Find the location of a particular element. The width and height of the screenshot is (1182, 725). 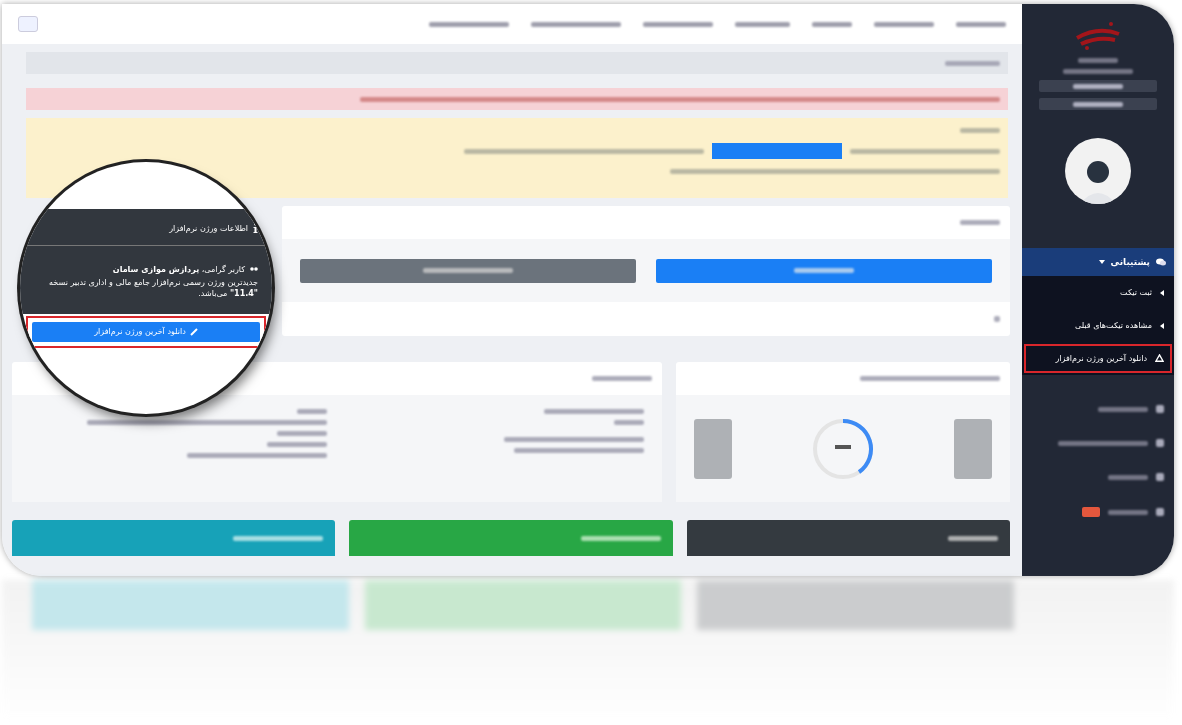

download-button: دانلود آخرین ورژن نرم‌افزار is located at coordinates (146, 331).